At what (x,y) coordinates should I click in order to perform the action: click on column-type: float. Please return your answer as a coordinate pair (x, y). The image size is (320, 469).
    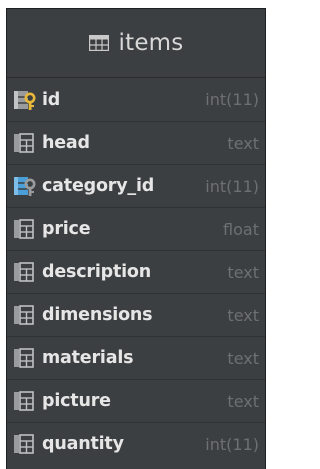
    Looking at the image, I should click on (241, 229).